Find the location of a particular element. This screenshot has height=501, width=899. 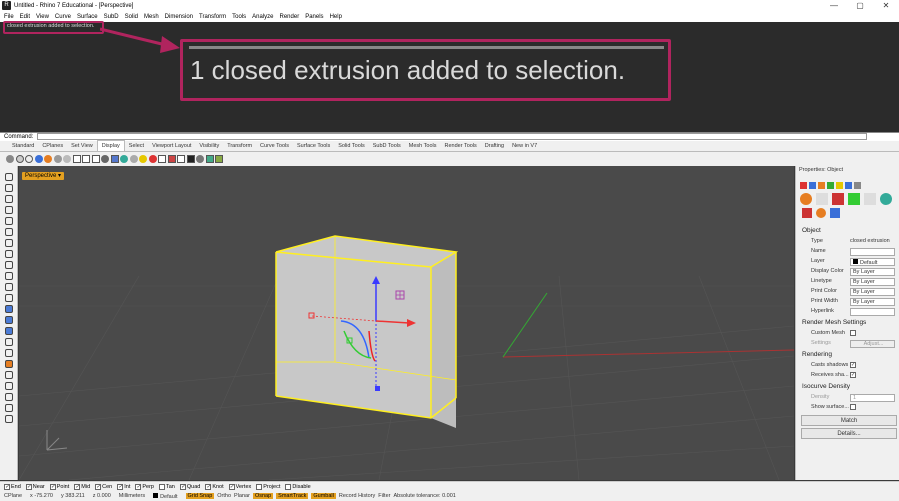

tab-viewport-layout: Viewport Layout is located at coordinates (171, 146).